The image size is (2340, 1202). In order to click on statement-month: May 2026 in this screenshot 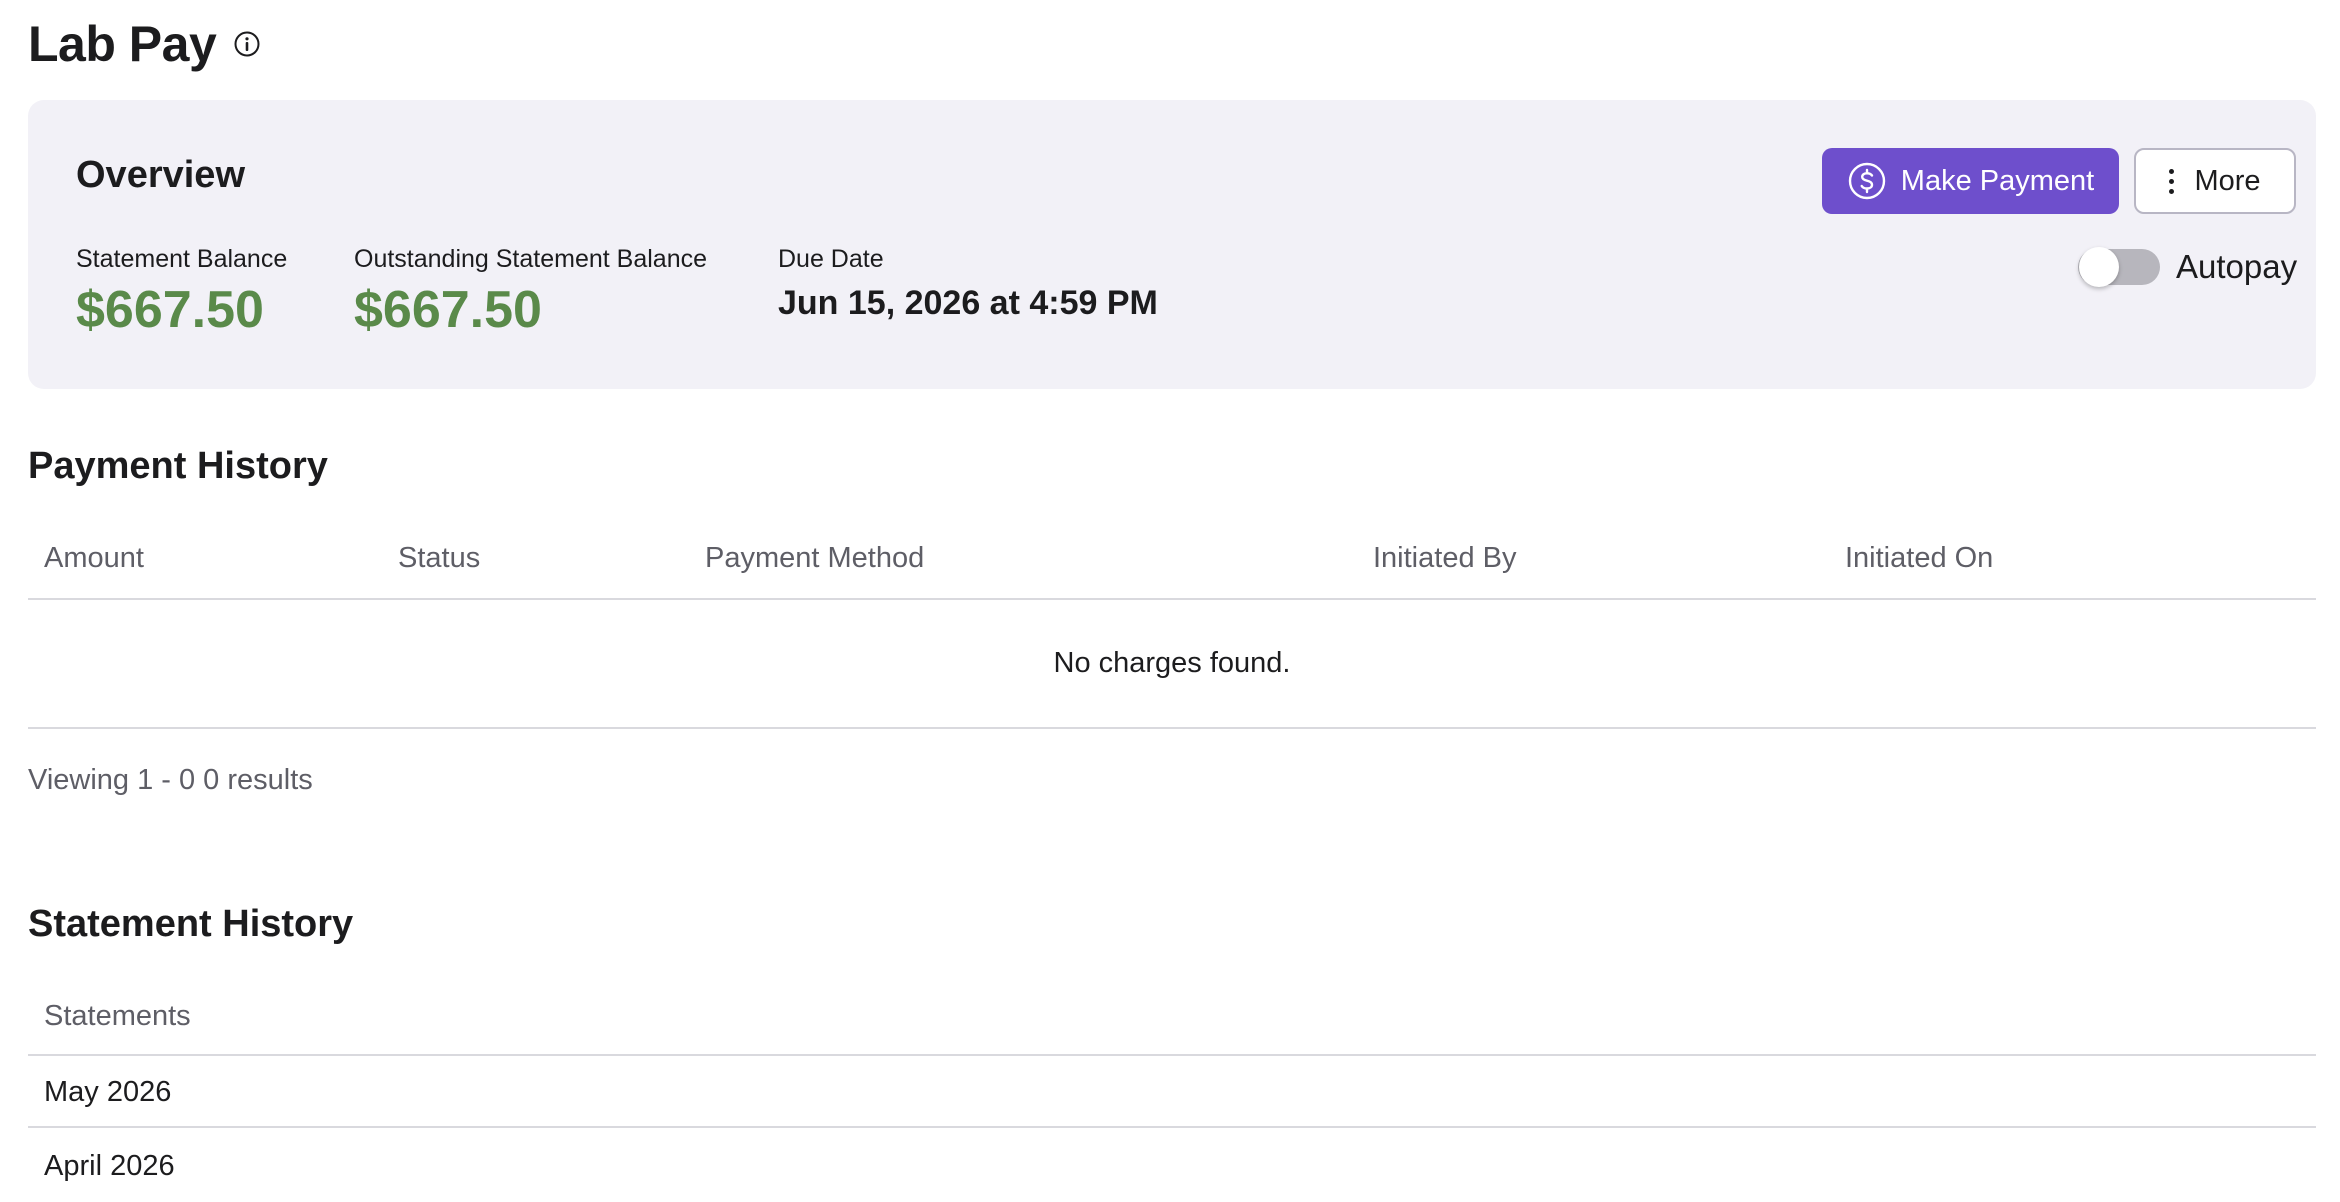, I will do `click(108, 1092)`.